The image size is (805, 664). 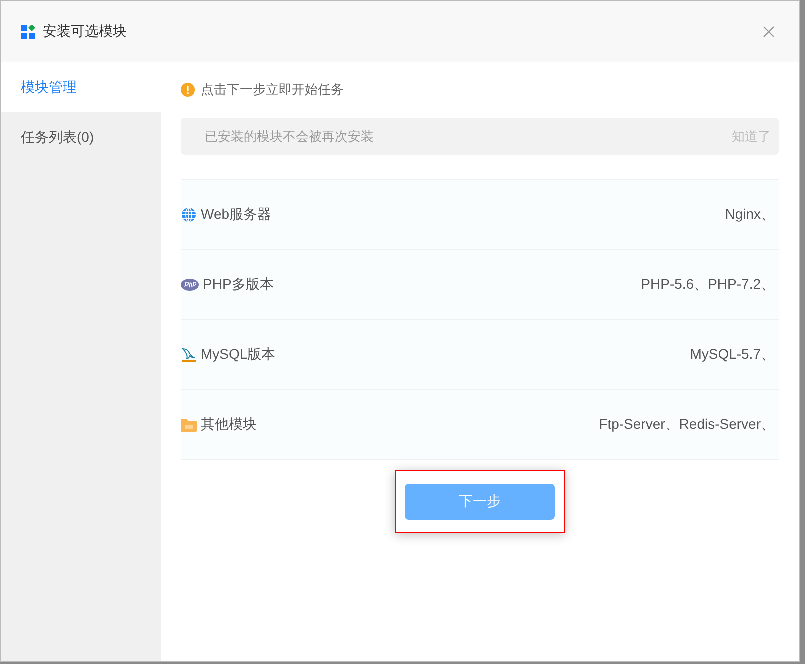 I want to click on sidebar-tab: 模块管理, so click(x=81, y=87).